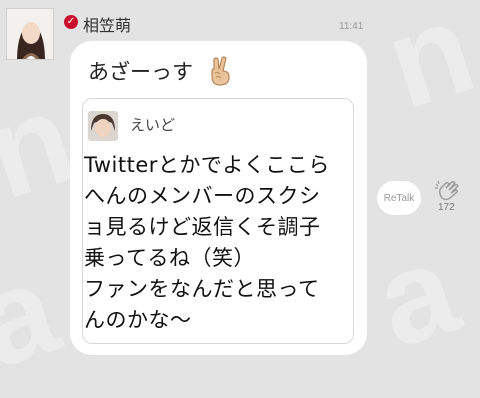  What do you see at coordinates (351, 26) in the screenshot?
I see `timestamp: 11:41` at bounding box center [351, 26].